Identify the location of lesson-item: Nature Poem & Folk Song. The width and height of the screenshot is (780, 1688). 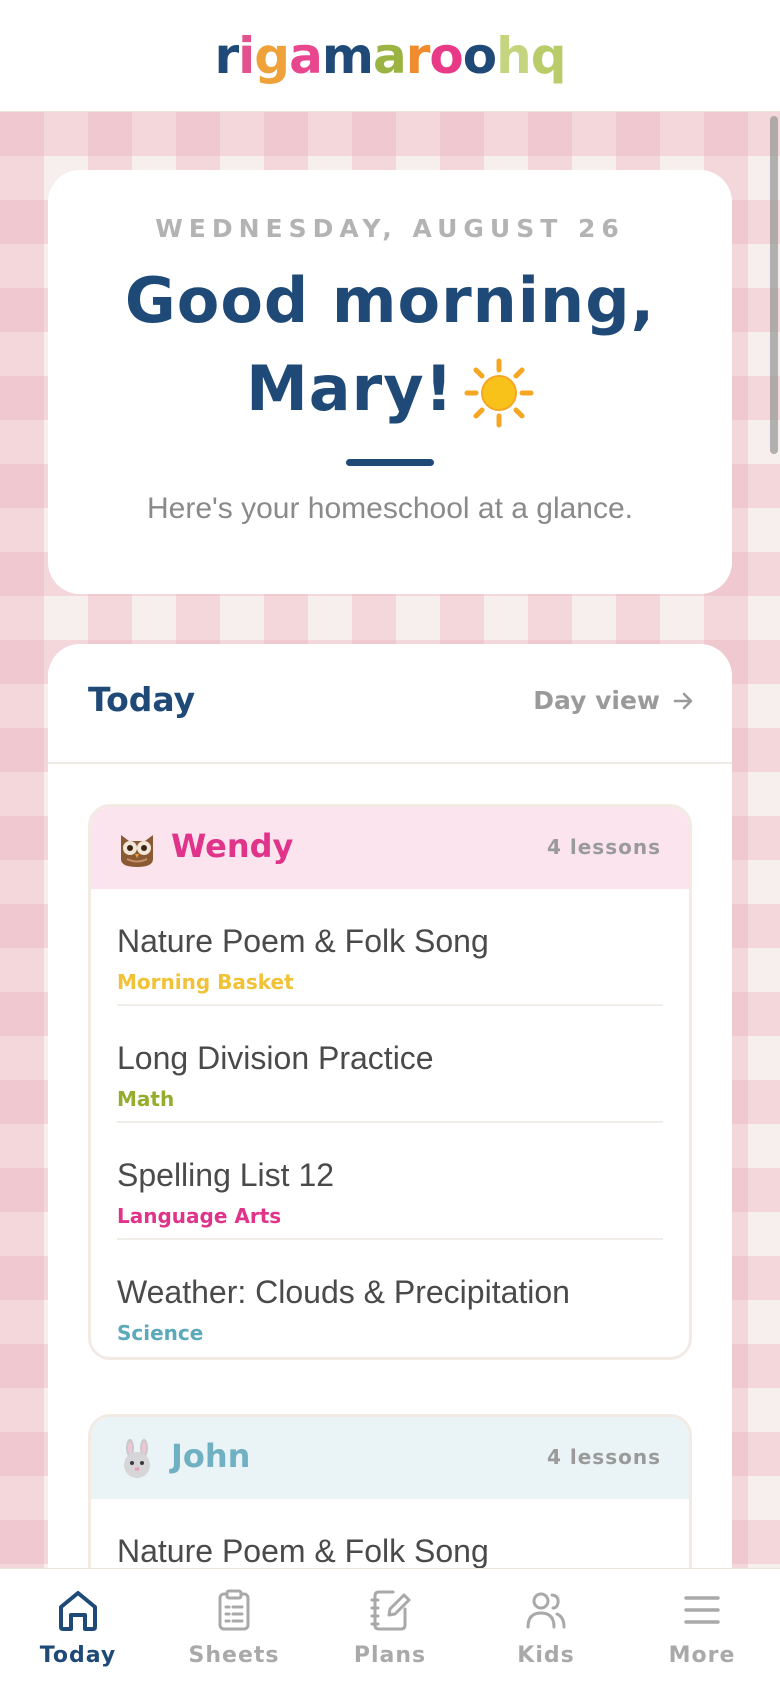
(390, 1533).